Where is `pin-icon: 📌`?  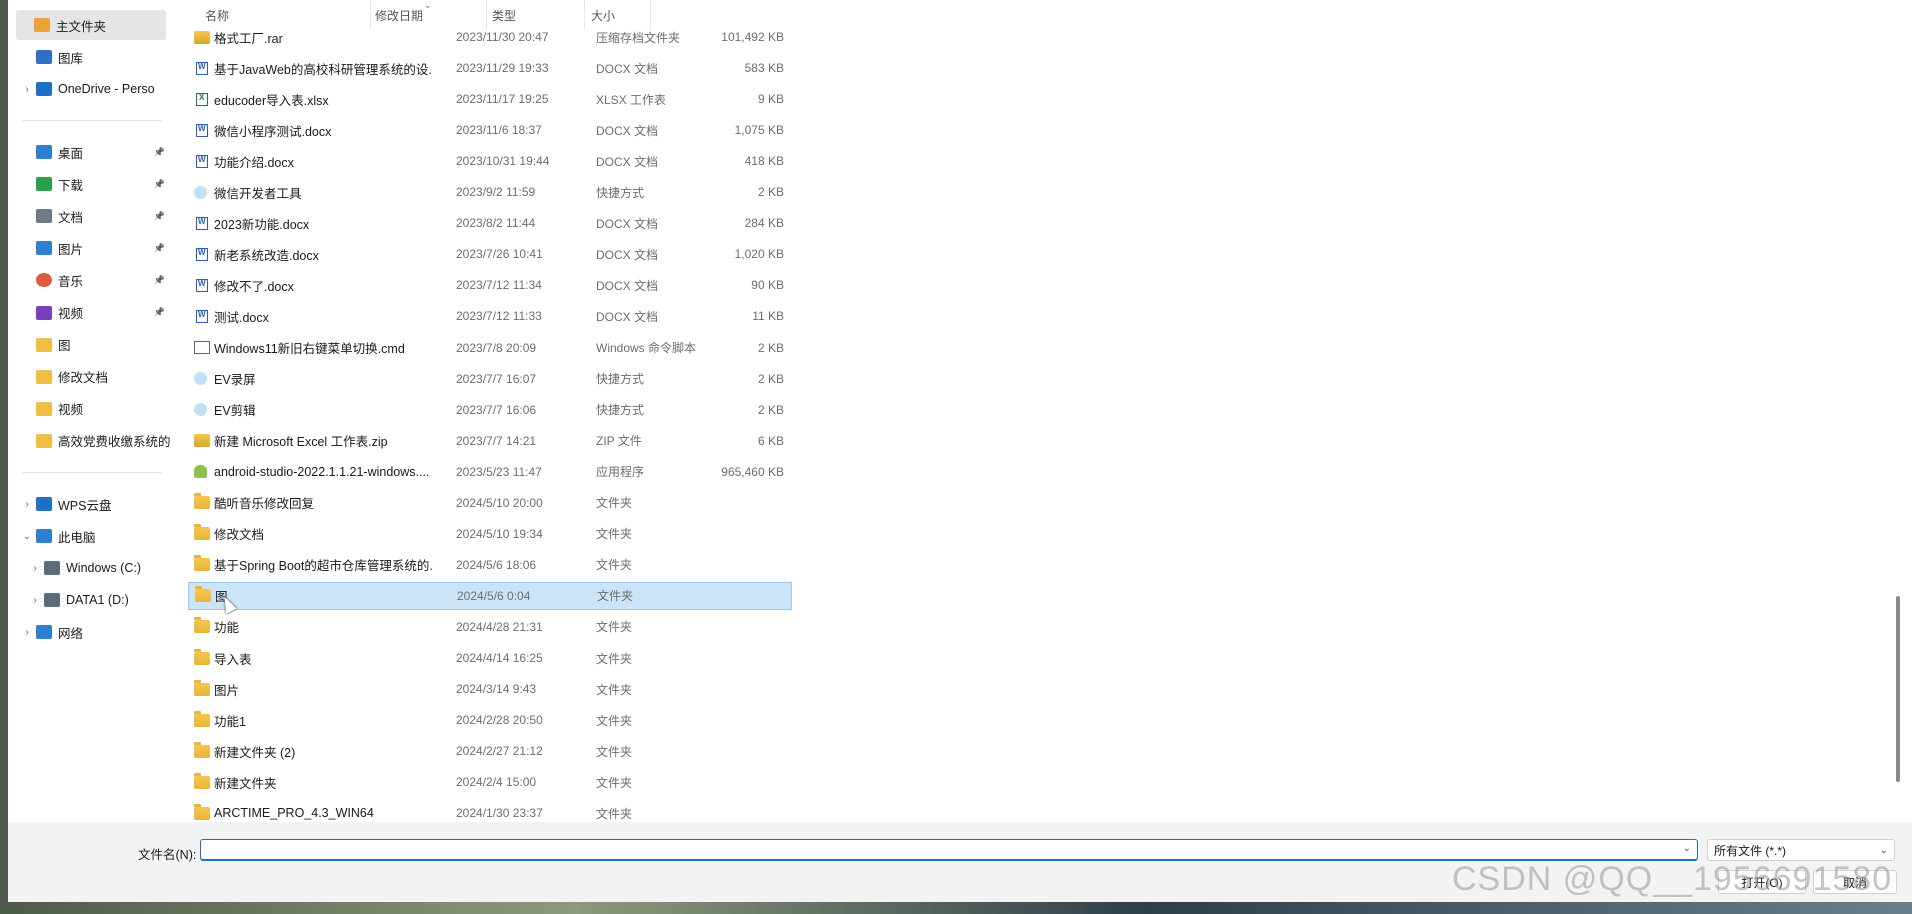
pin-icon: 📌 is located at coordinates (159, 183).